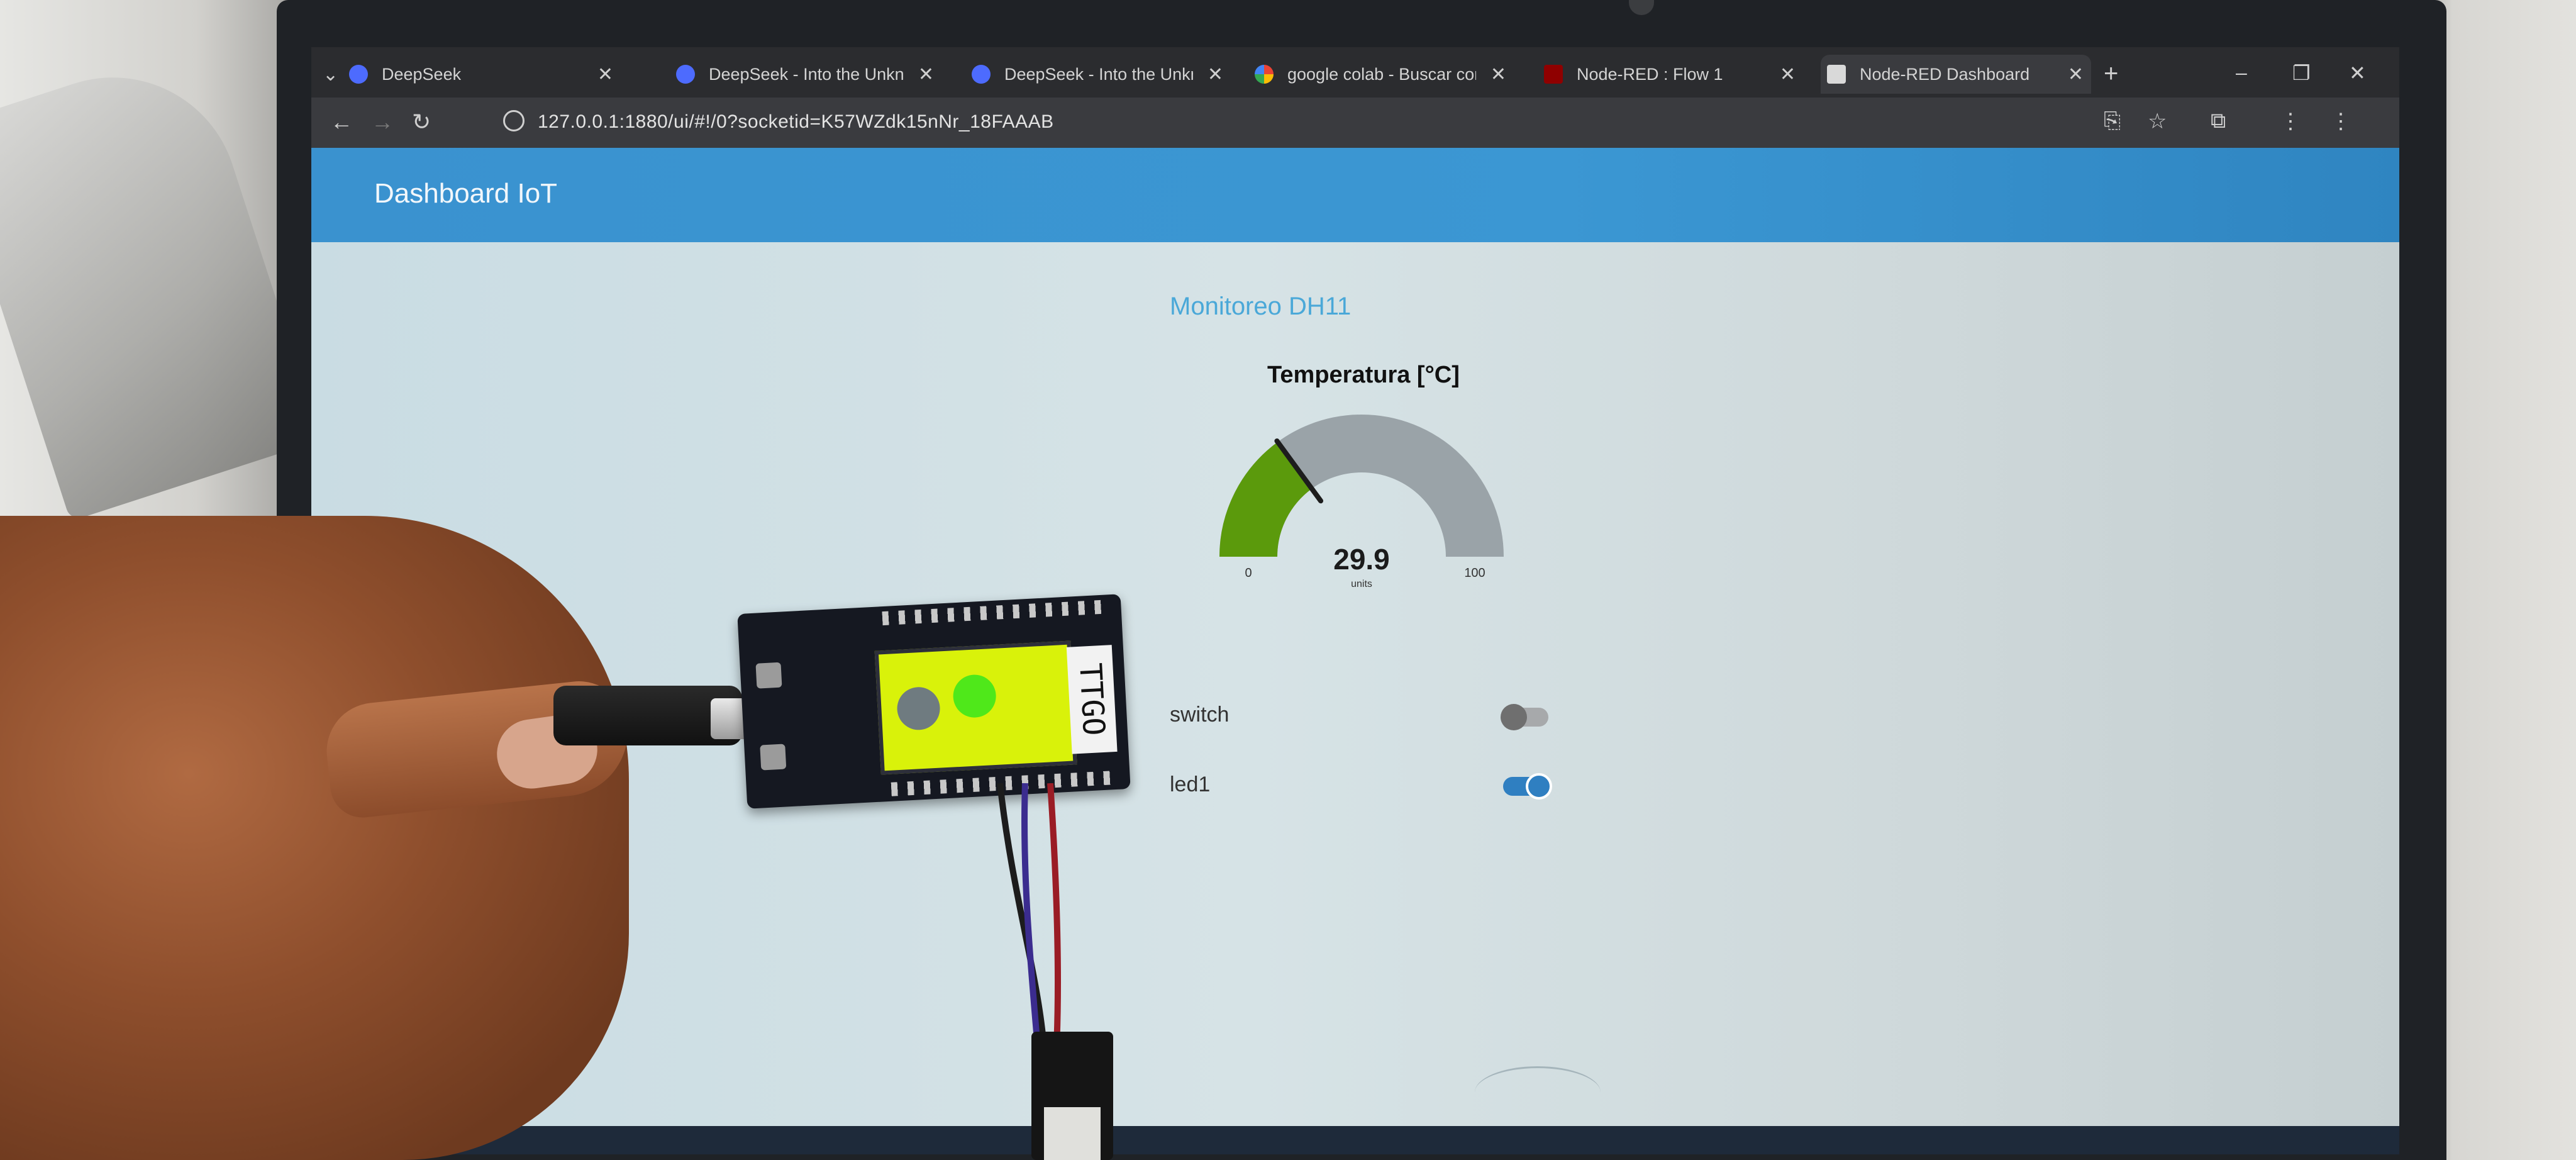 This screenshot has height=1160, width=2576. Describe the element at coordinates (805, 74) in the screenshot. I see `tab-deepseek-2: DeepSeek - Into the Unkn ✕` at that location.